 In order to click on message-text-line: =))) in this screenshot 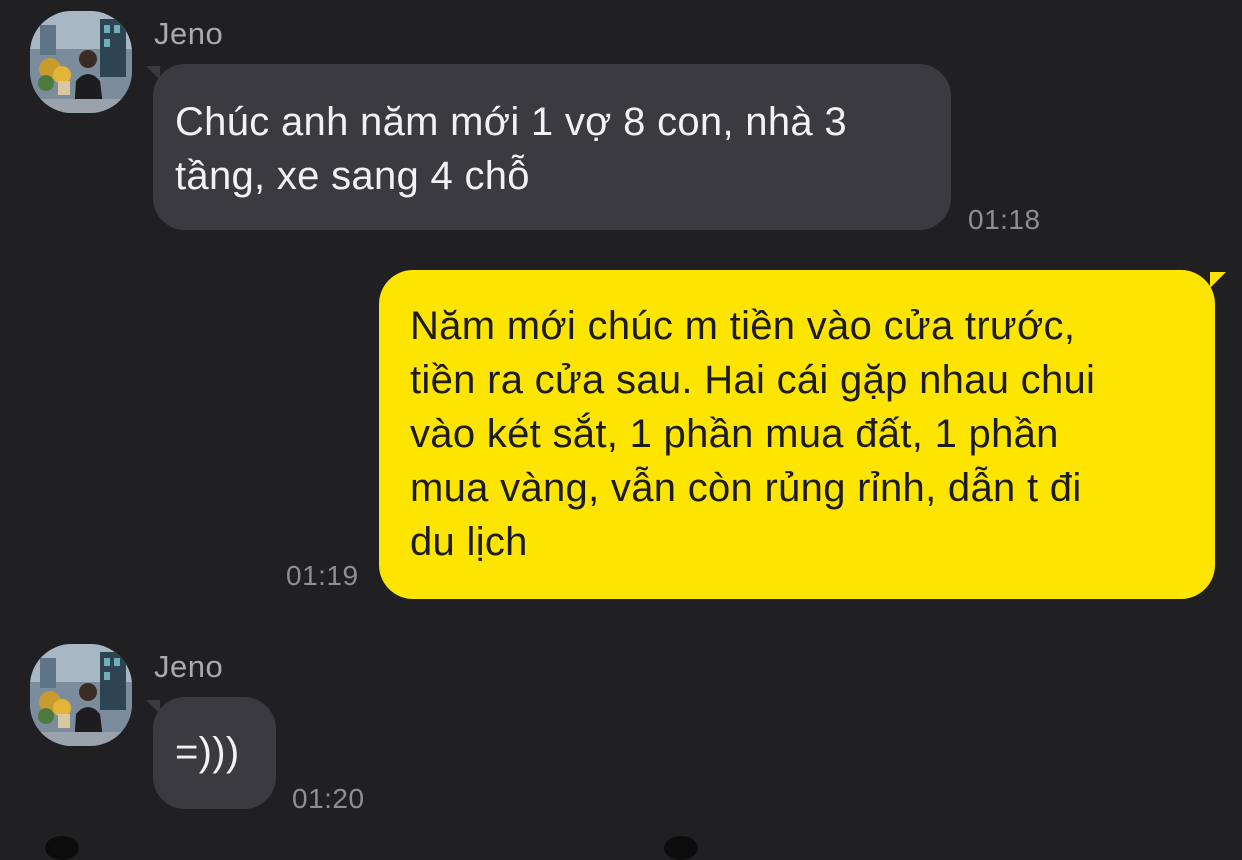, I will do `click(207, 752)`.